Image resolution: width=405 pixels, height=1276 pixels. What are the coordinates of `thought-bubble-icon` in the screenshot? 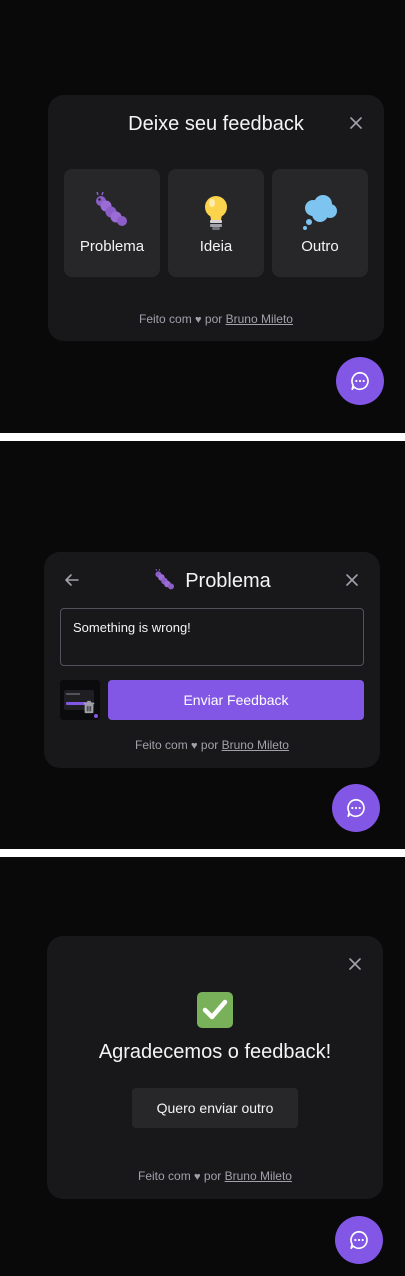 It's located at (320, 212).